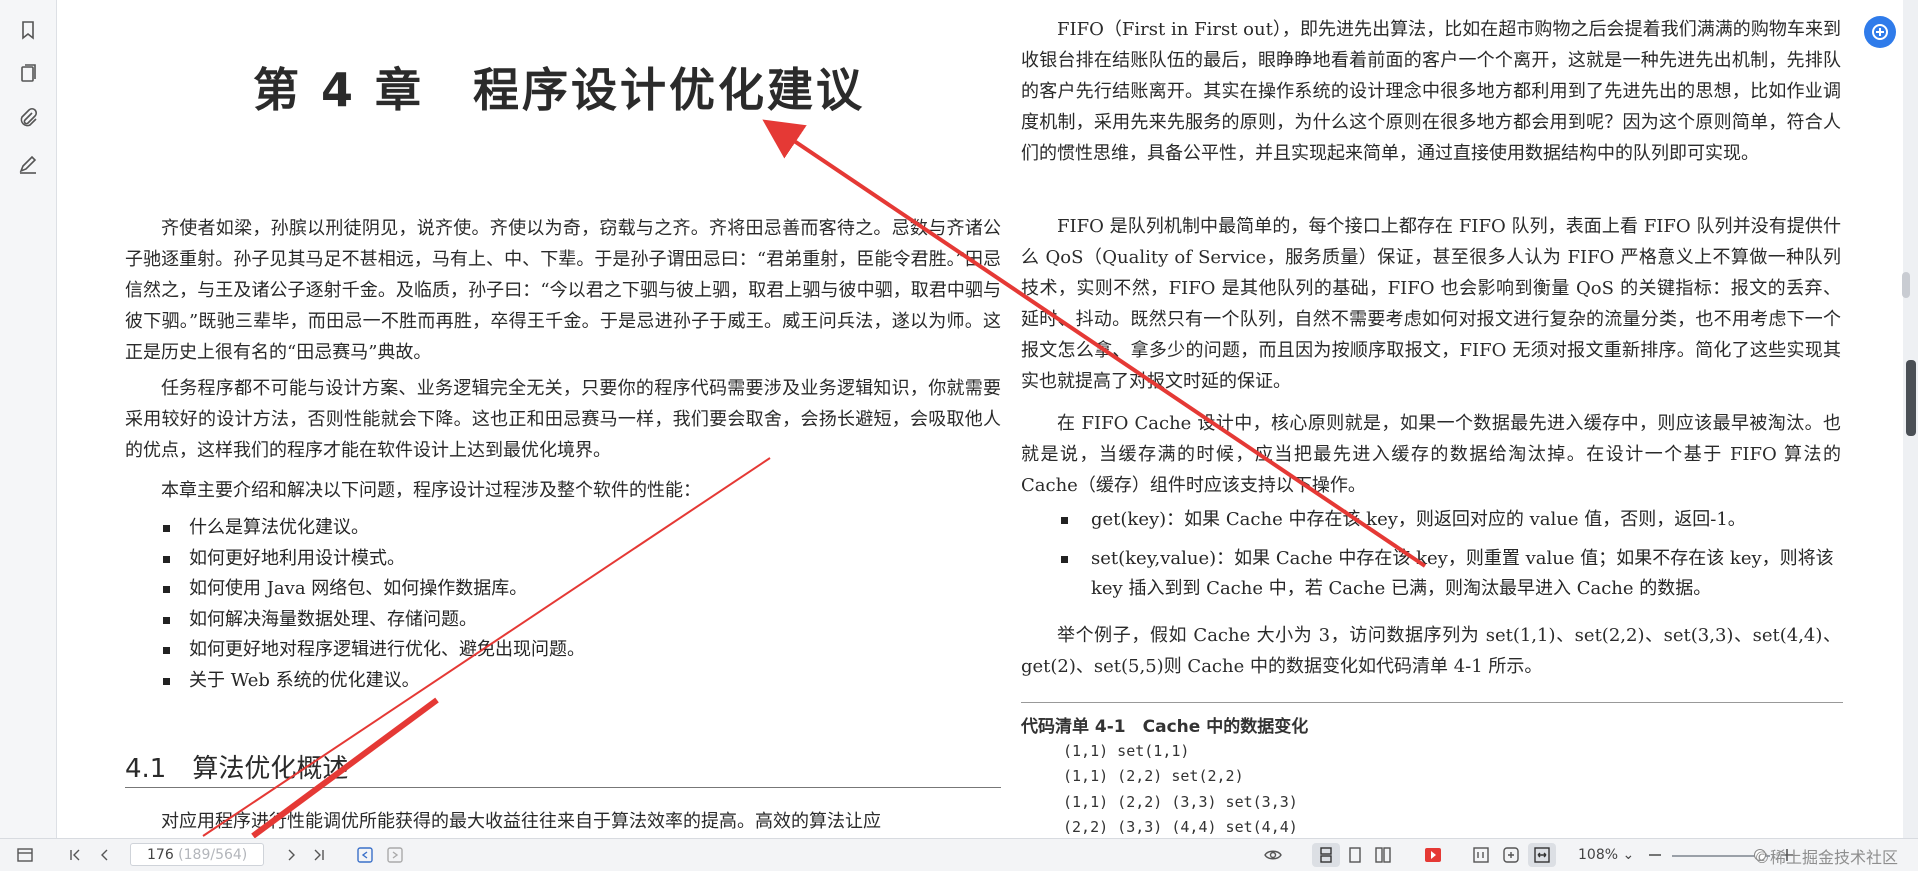 This screenshot has height=871, width=1918. I want to click on list-item: 如何解决海量数据处理、存储问题。, so click(374, 620).